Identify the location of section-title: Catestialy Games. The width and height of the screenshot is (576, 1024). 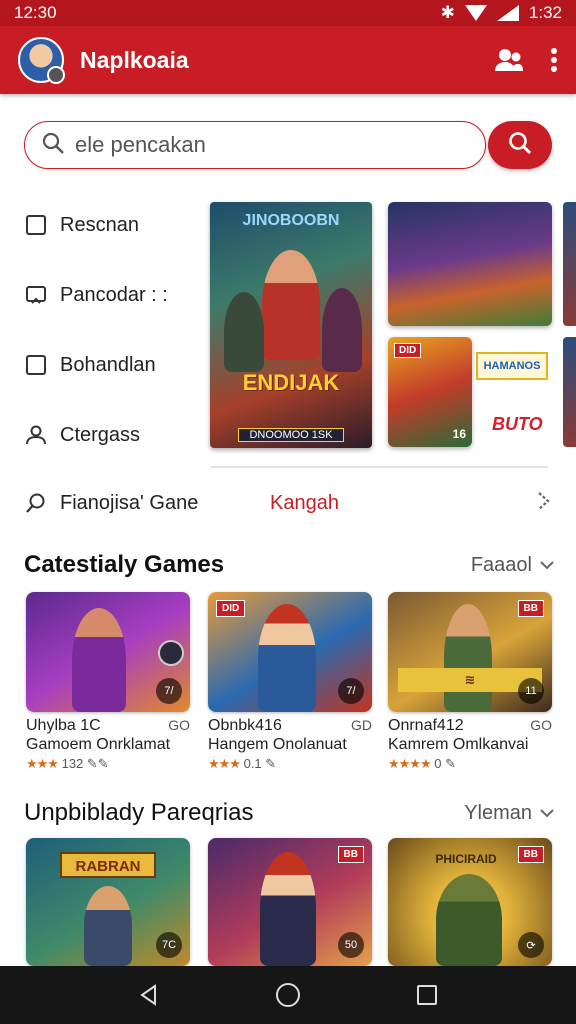
(124, 564).